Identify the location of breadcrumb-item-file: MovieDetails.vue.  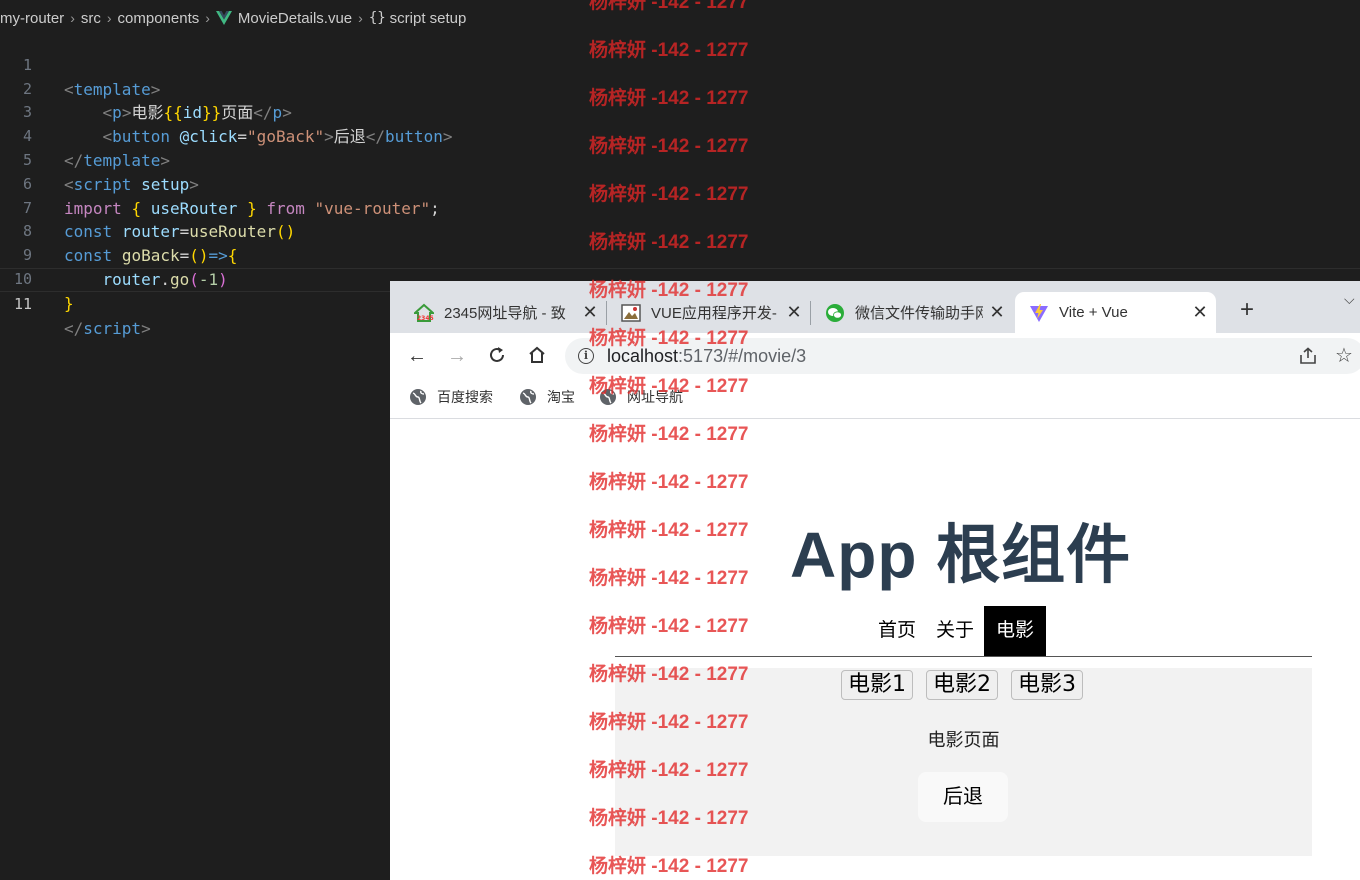
(284, 18).